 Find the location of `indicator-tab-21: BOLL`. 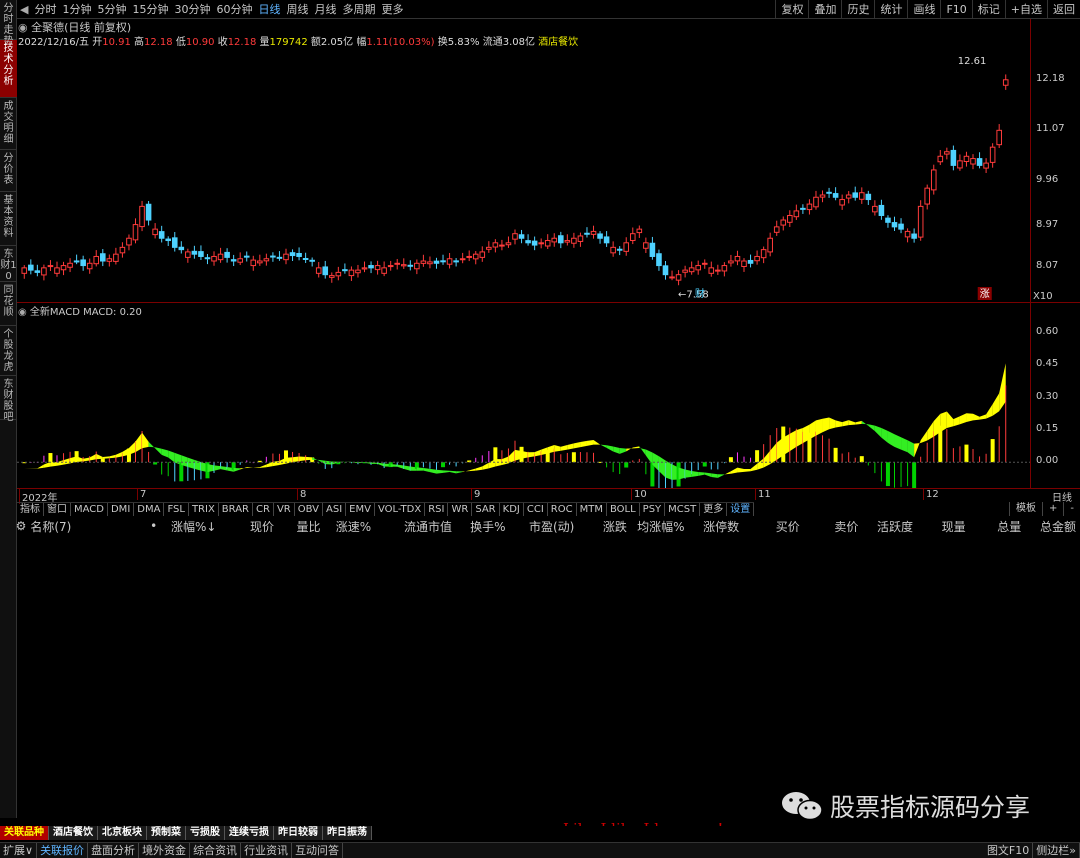

indicator-tab-21: BOLL is located at coordinates (623, 509).